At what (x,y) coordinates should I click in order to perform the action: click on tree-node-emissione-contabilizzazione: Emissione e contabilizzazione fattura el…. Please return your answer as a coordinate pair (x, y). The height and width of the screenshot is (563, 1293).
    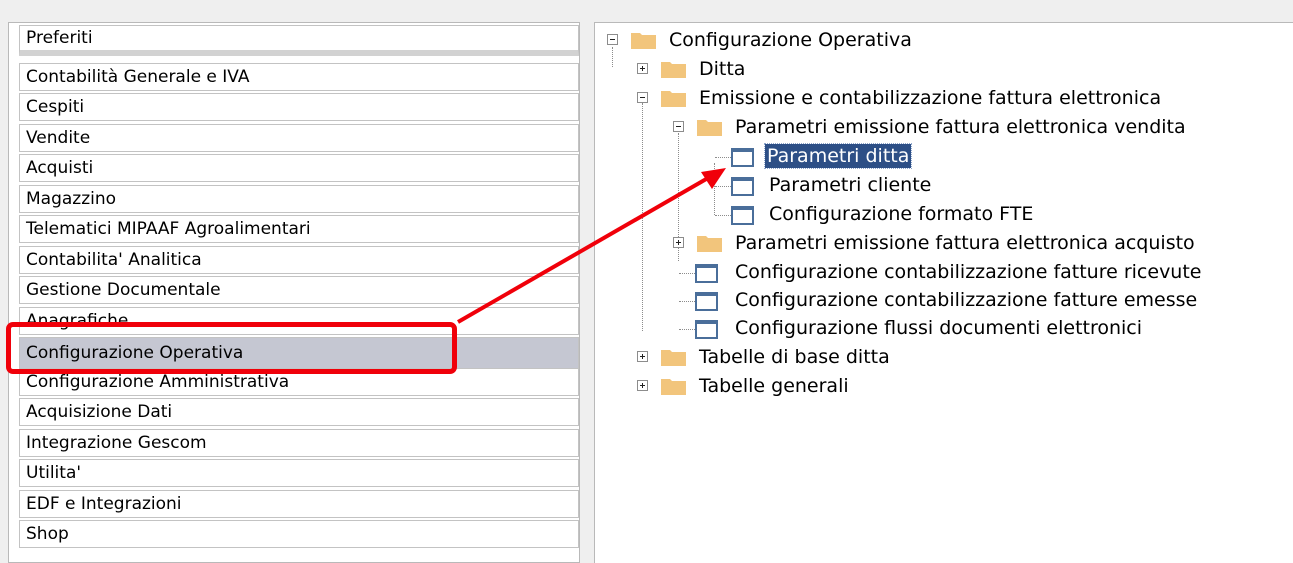
    Looking at the image, I should click on (940, 99).